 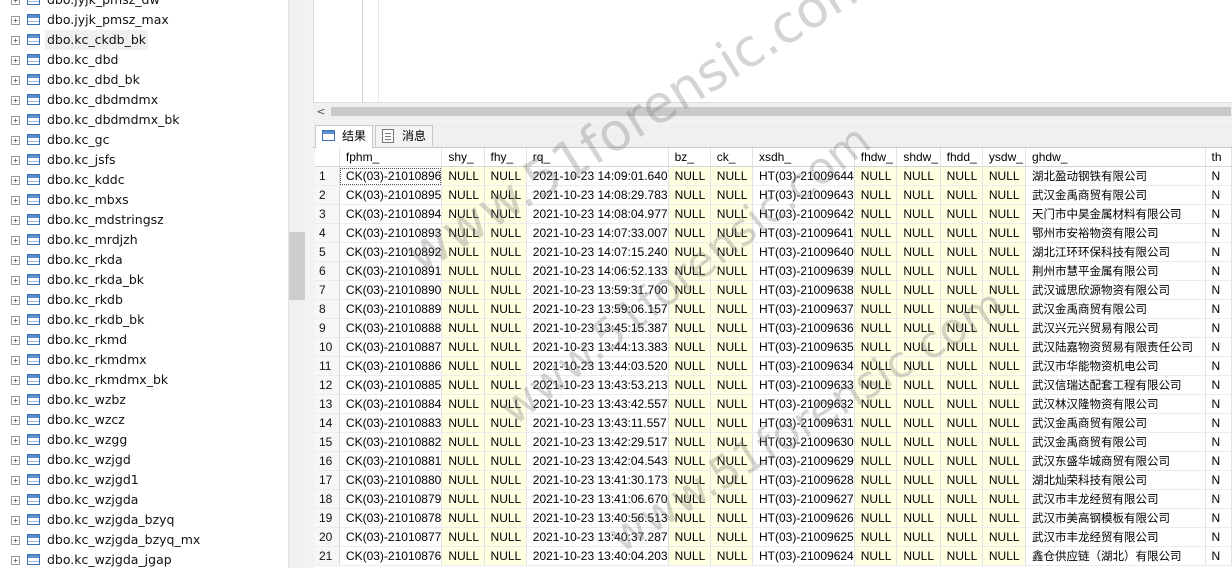 What do you see at coordinates (803, 461) in the screenshot?
I see `table-cell: HT(03)-21009629` at bounding box center [803, 461].